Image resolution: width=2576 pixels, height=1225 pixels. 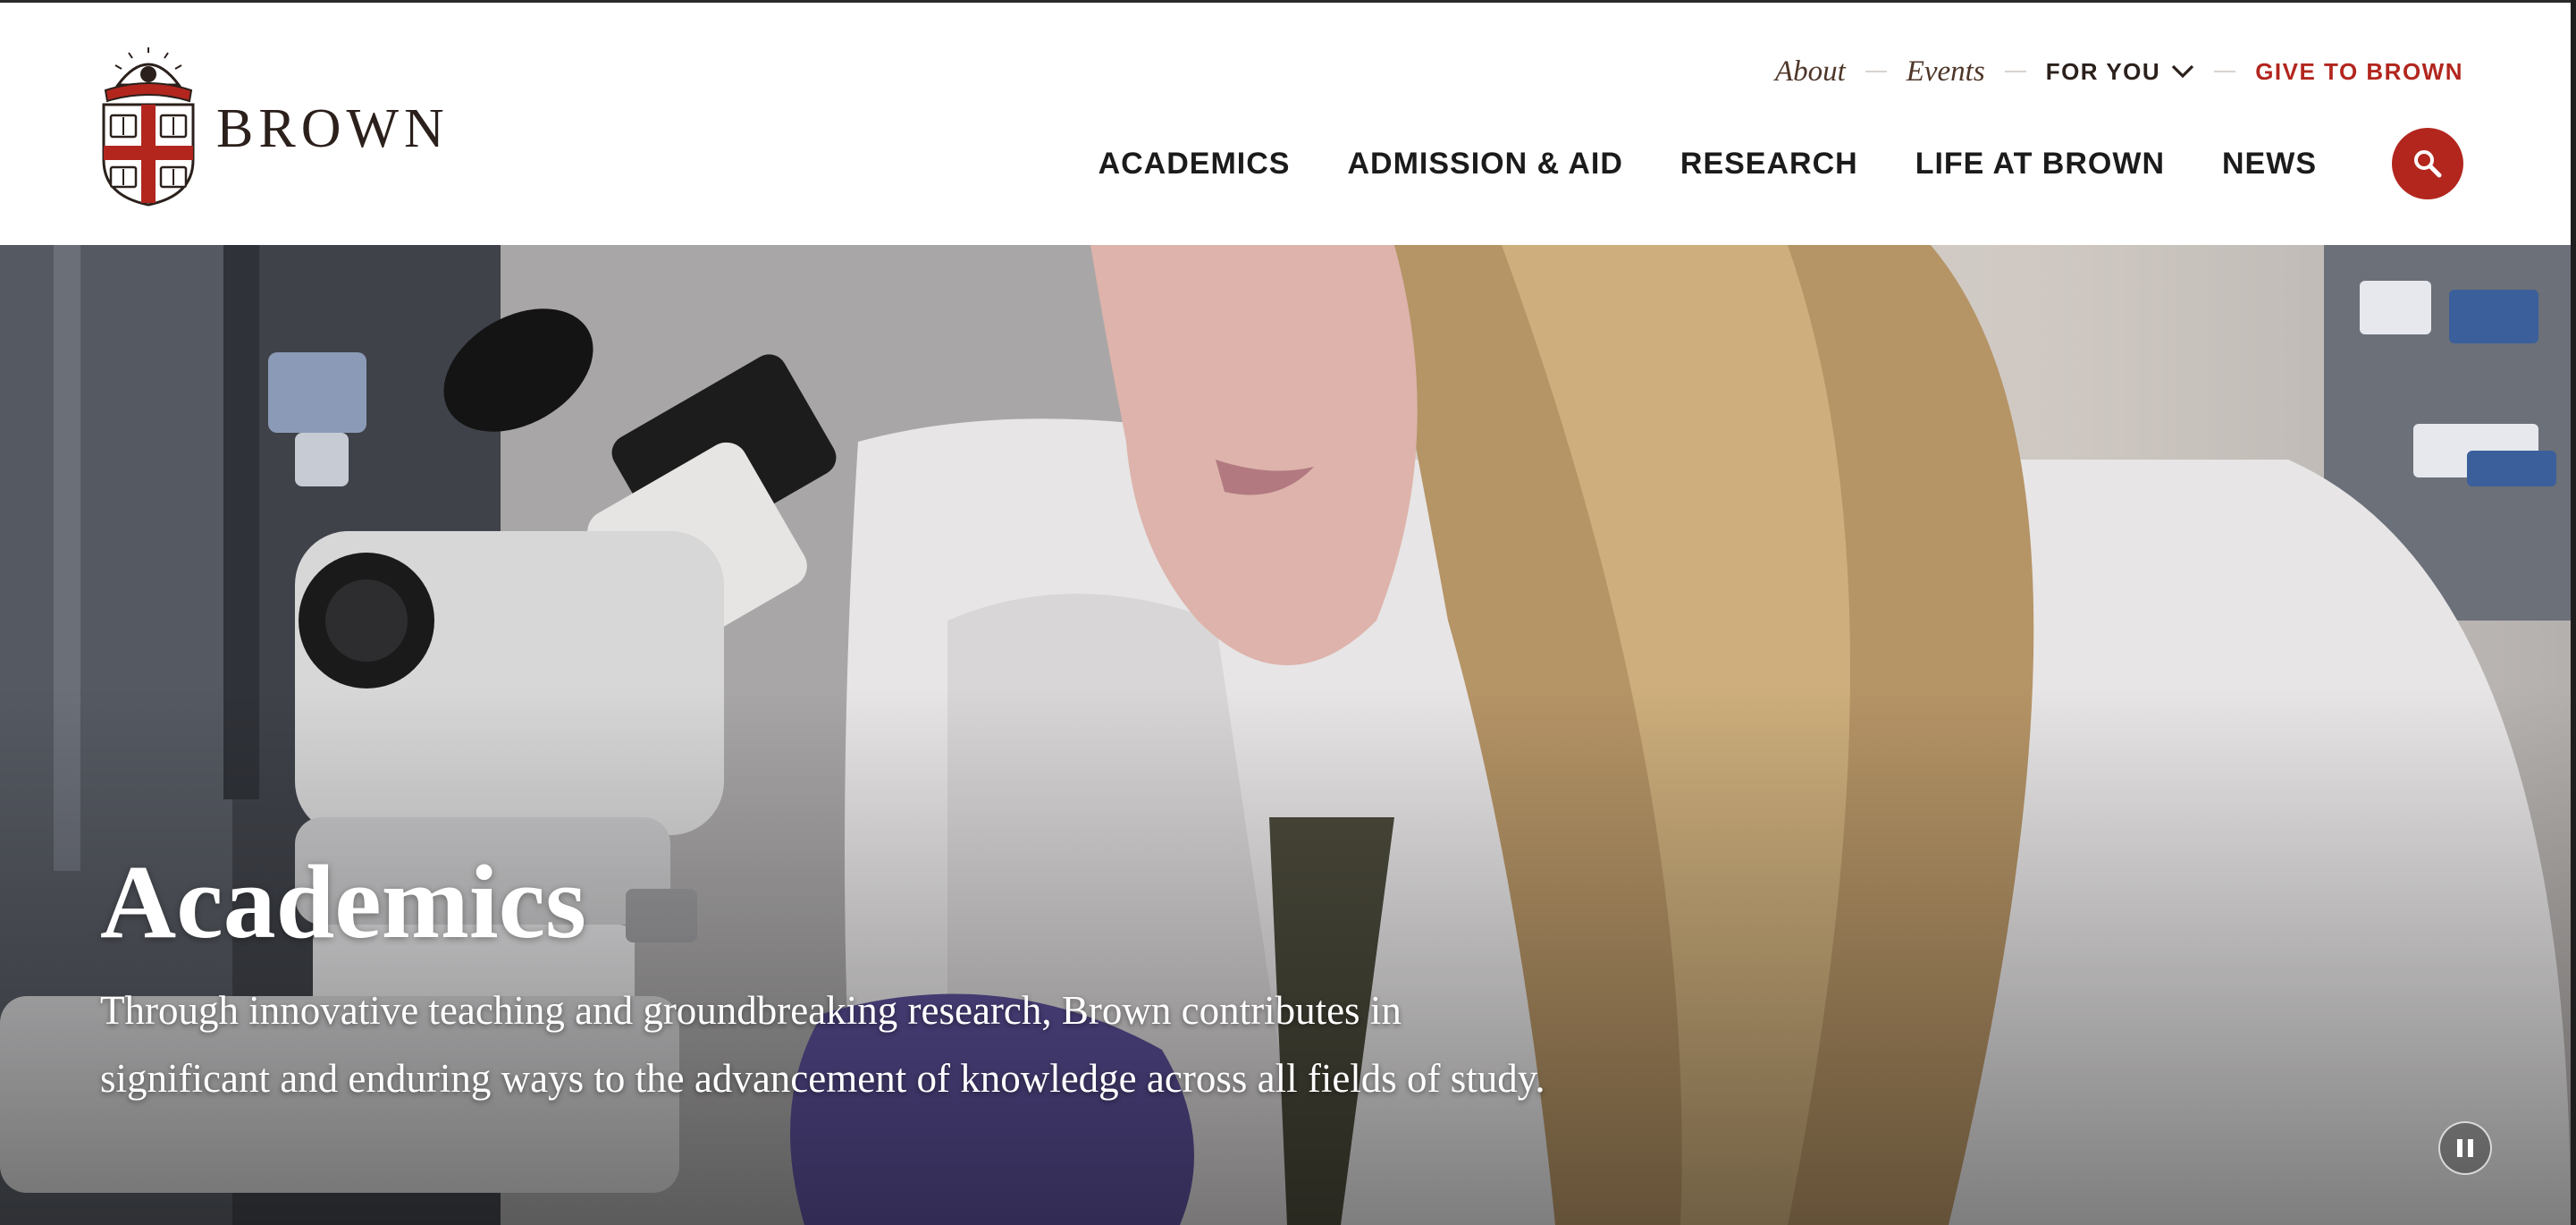 What do you see at coordinates (333, 128) in the screenshot?
I see `brand-name: BROWN` at bounding box center [333, 128].